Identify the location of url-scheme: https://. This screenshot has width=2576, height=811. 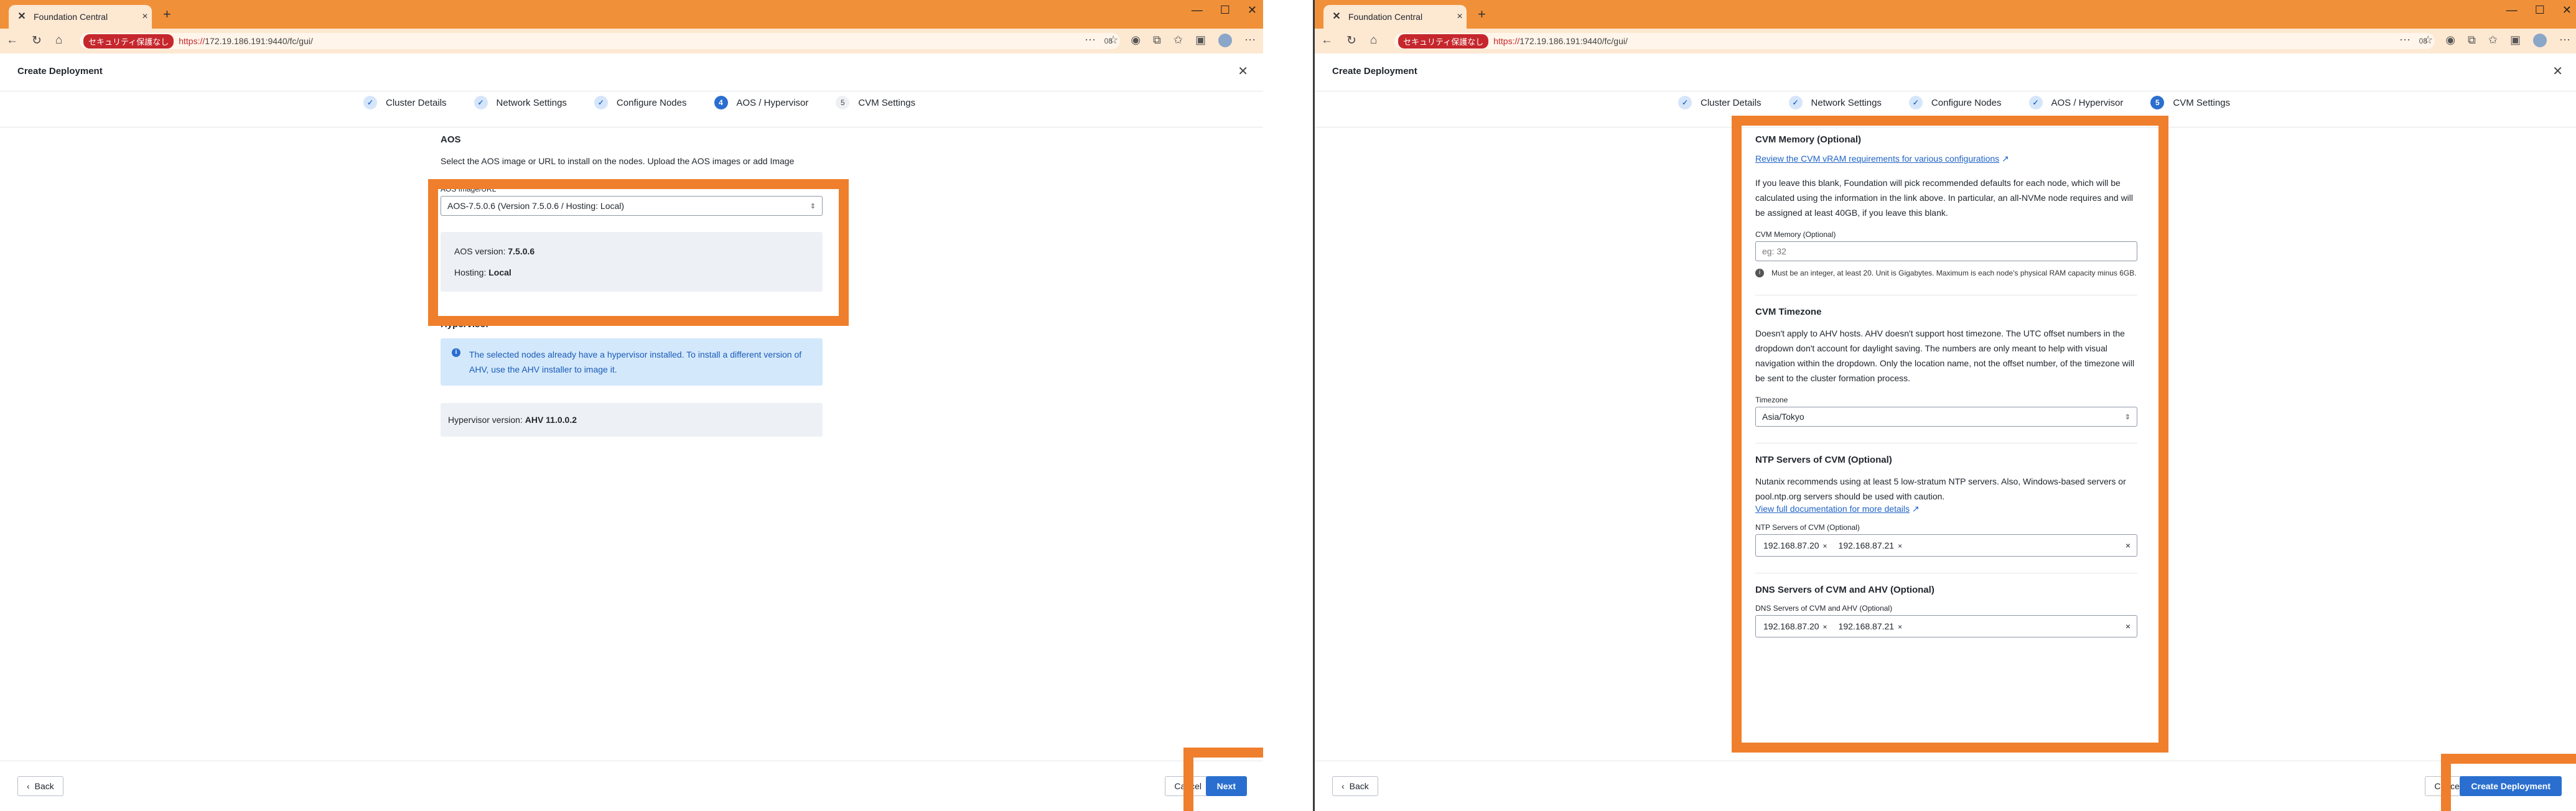
(192, 41).